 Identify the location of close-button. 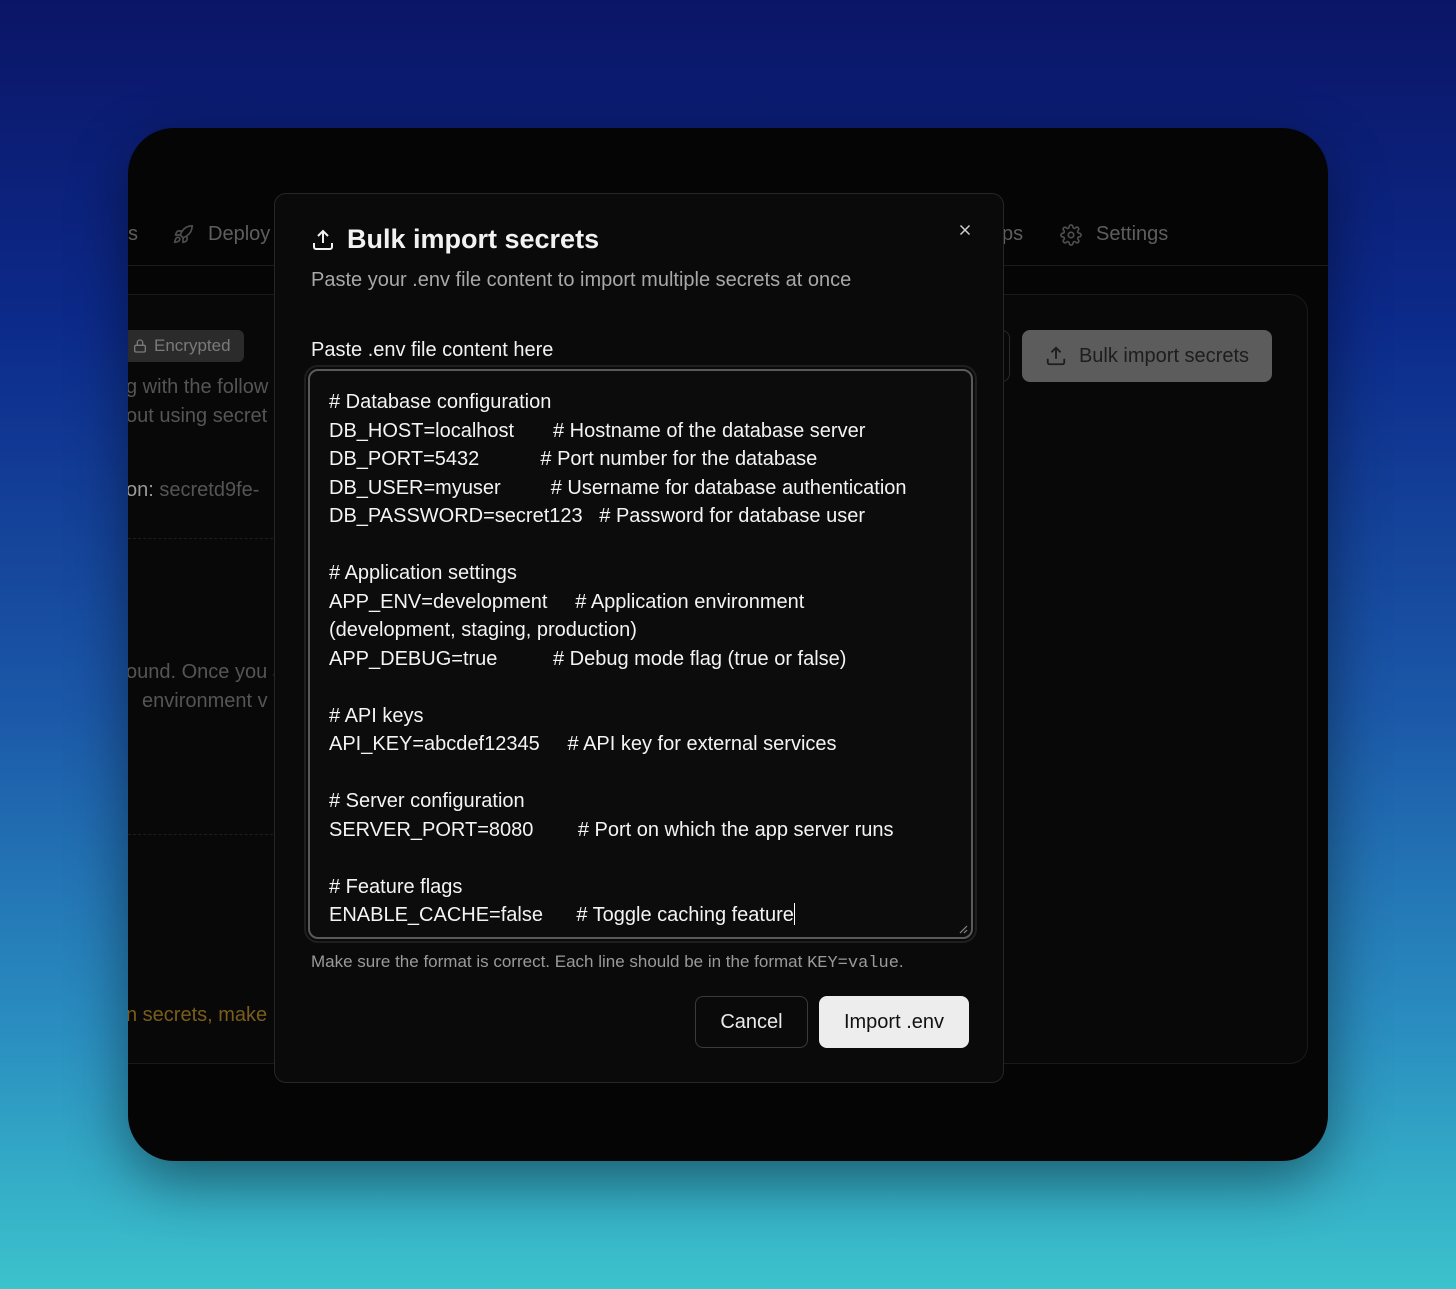
(965, 230).